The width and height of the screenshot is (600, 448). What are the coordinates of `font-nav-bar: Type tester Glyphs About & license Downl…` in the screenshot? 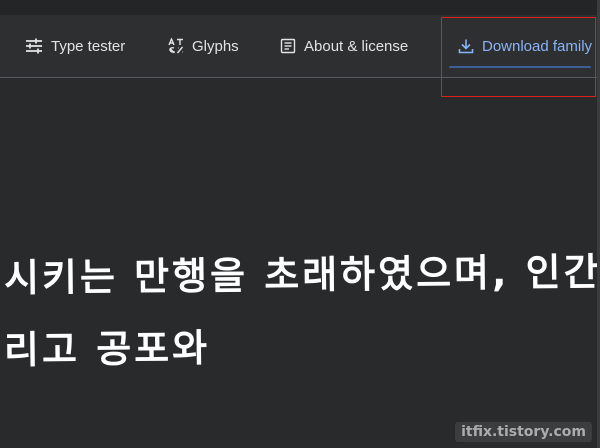 It's located at (300, 46).